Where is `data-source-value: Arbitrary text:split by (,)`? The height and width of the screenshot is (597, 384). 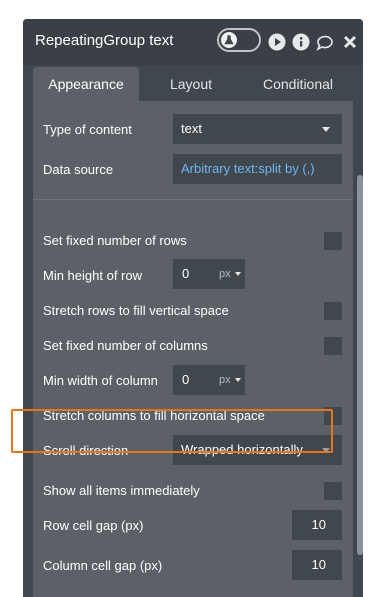
data-source-value: Arbitrary text:split by (,) is located at coordinates (248, 168).